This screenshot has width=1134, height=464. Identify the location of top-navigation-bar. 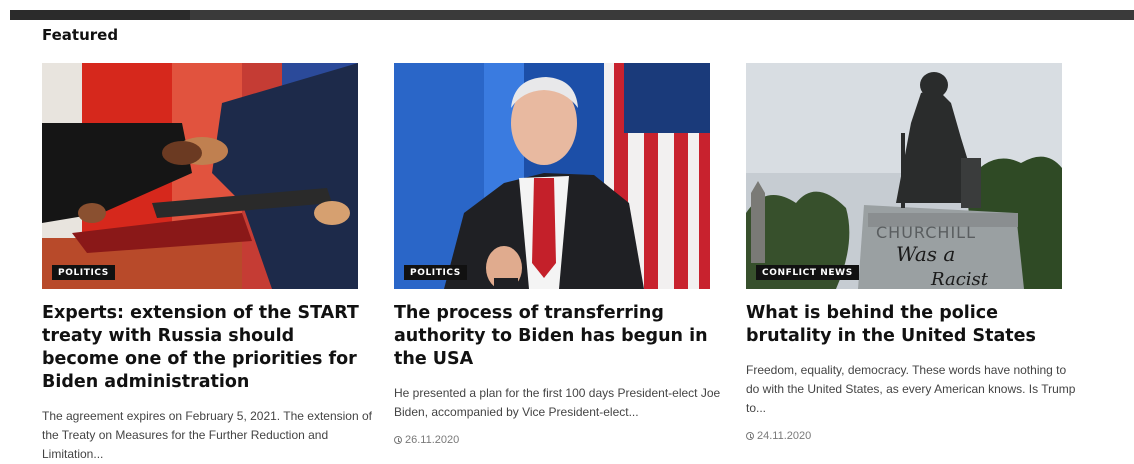
(567, 10).